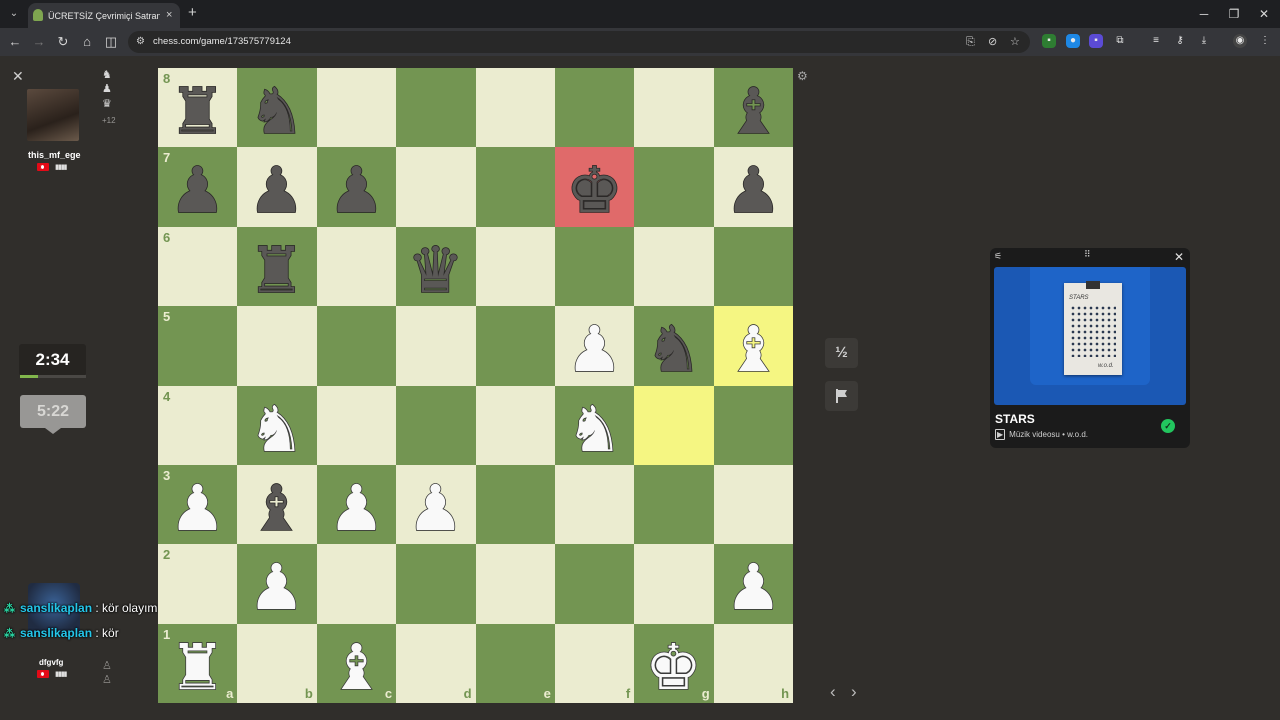 The width and height of the screenshot is (1280, 720). I want to click on square-b6: ♜, so click(277, 266).